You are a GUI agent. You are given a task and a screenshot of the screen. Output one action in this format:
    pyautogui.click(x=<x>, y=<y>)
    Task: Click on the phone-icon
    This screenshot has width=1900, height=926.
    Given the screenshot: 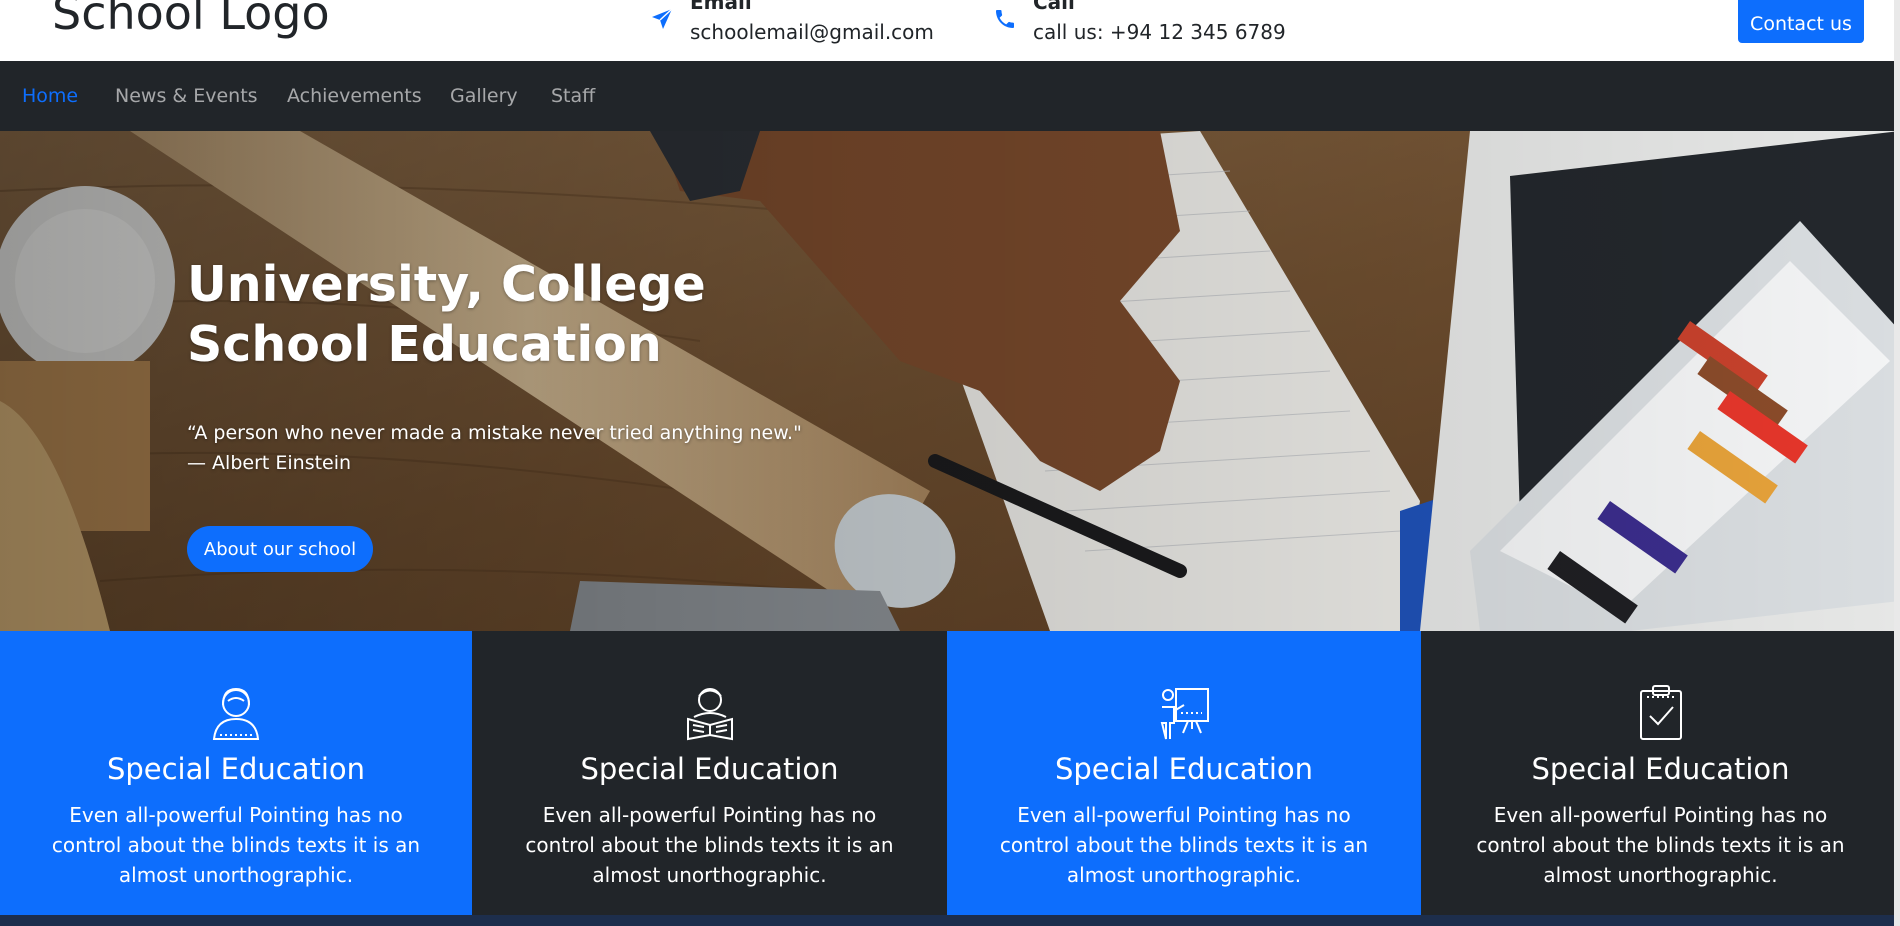 What is the action you would take?
    pyautogui.click(x=1005, y=19)
    